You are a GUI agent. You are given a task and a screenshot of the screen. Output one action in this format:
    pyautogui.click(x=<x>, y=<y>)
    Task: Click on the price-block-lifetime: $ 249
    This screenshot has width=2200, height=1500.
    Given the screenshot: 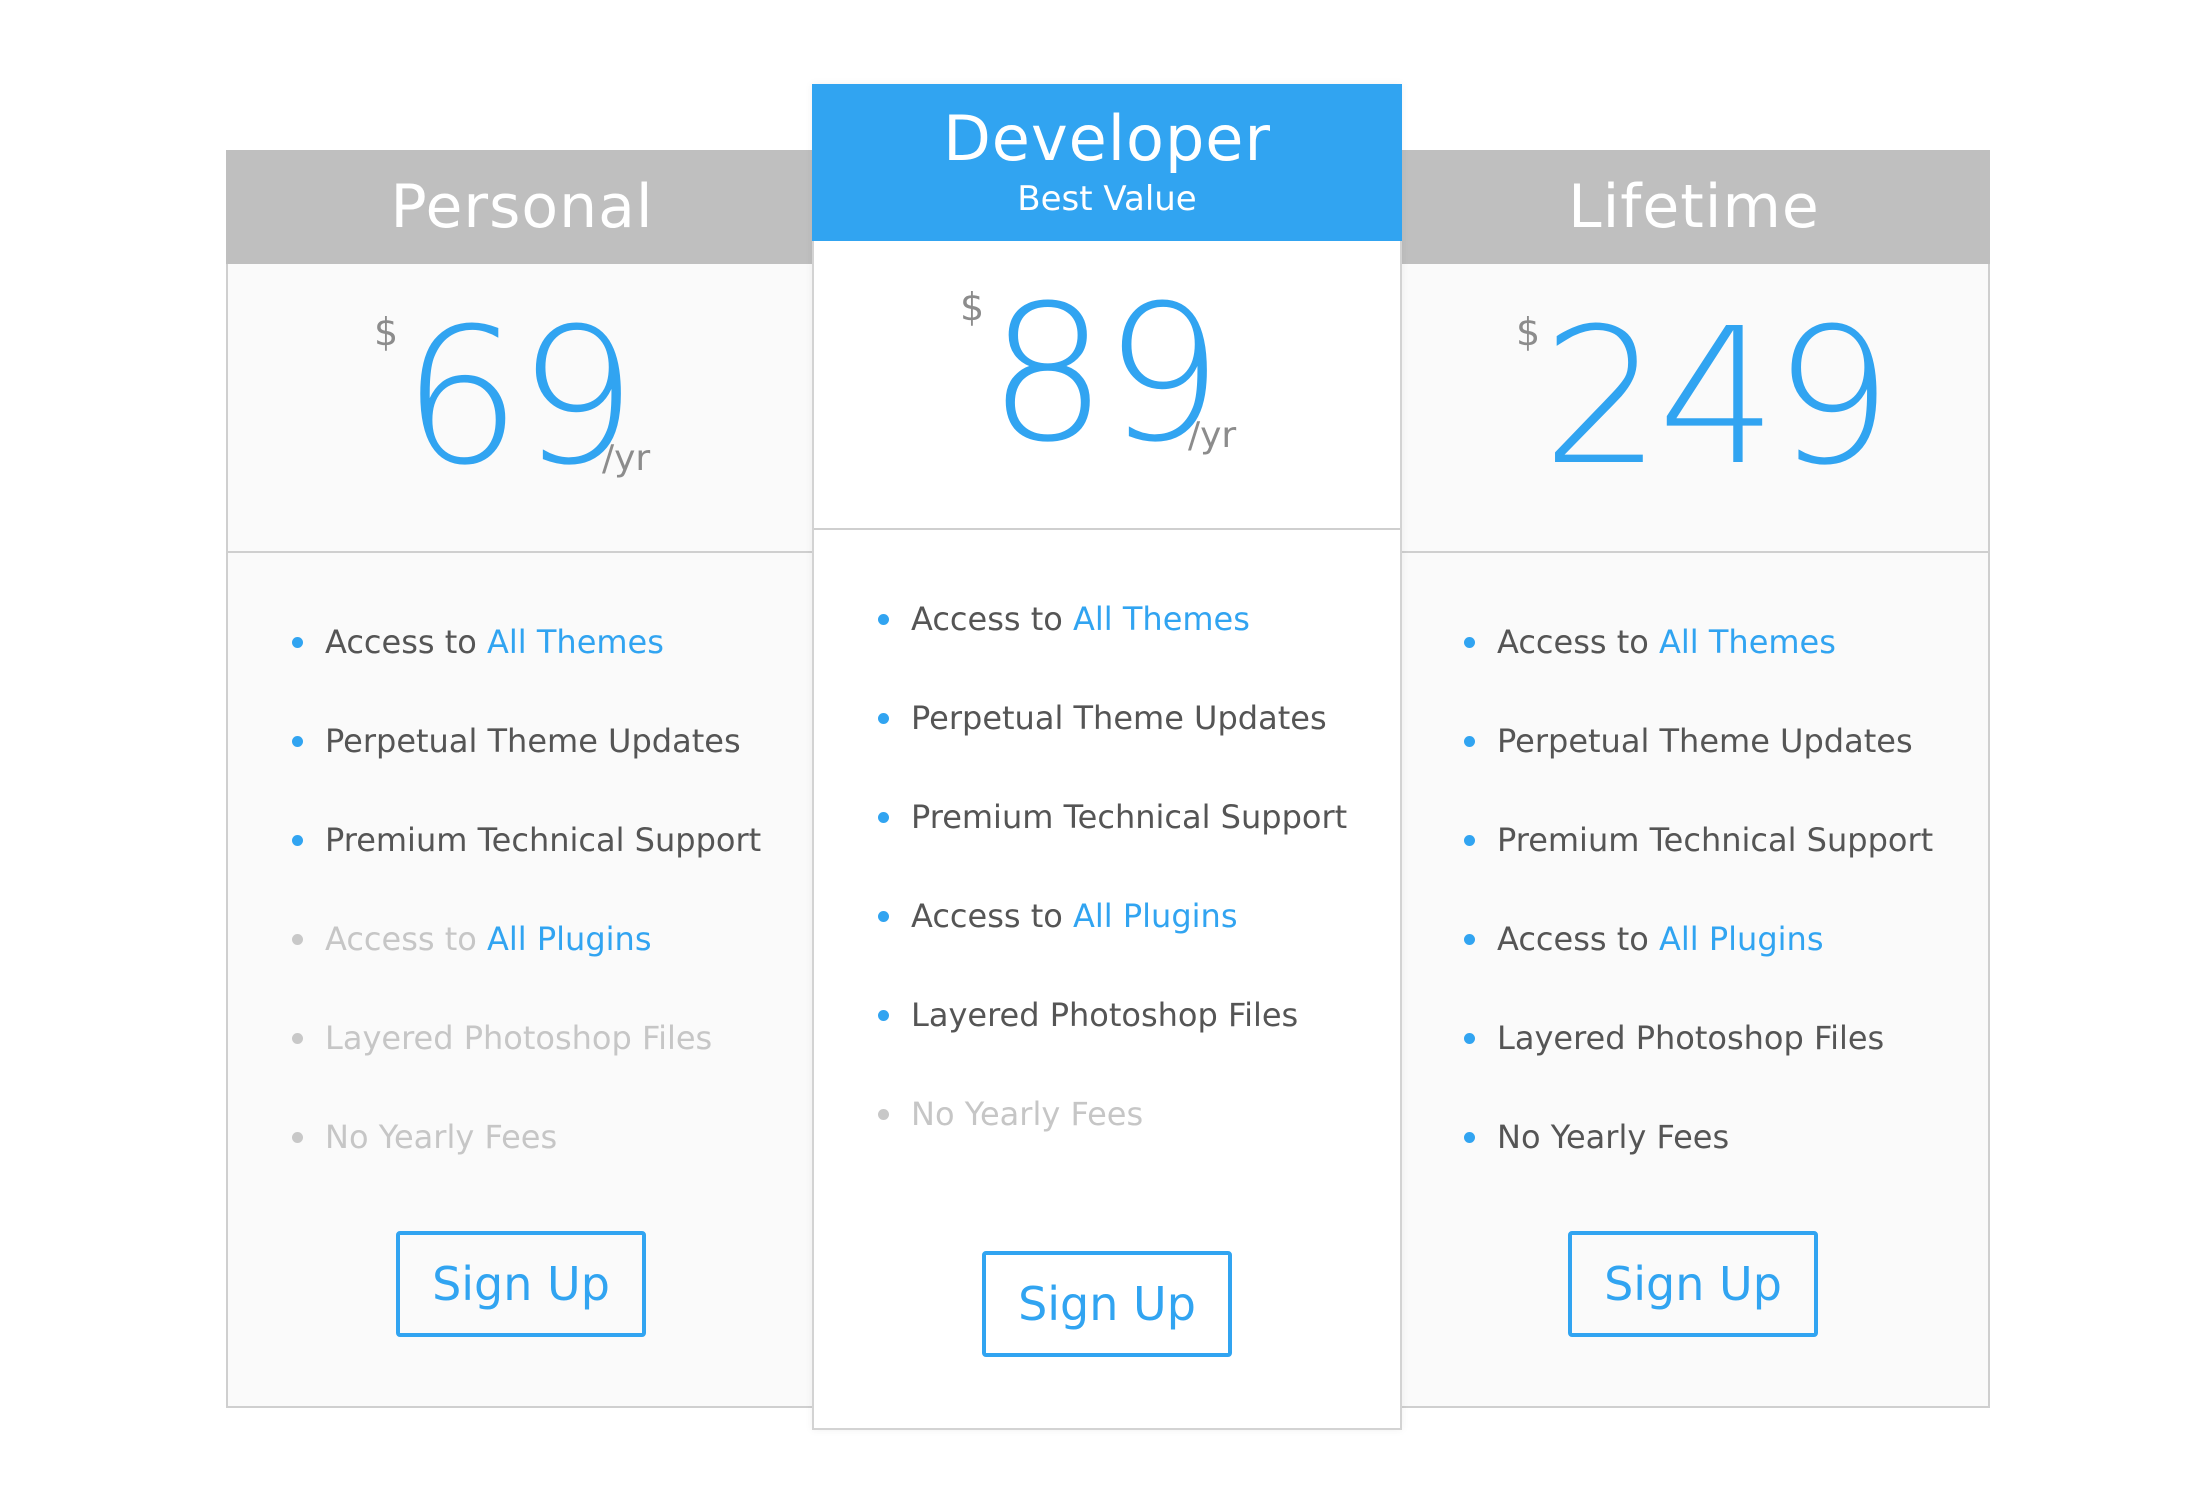 What is the action you would take?
    pyautogui.click(x=1694, y=408)
    